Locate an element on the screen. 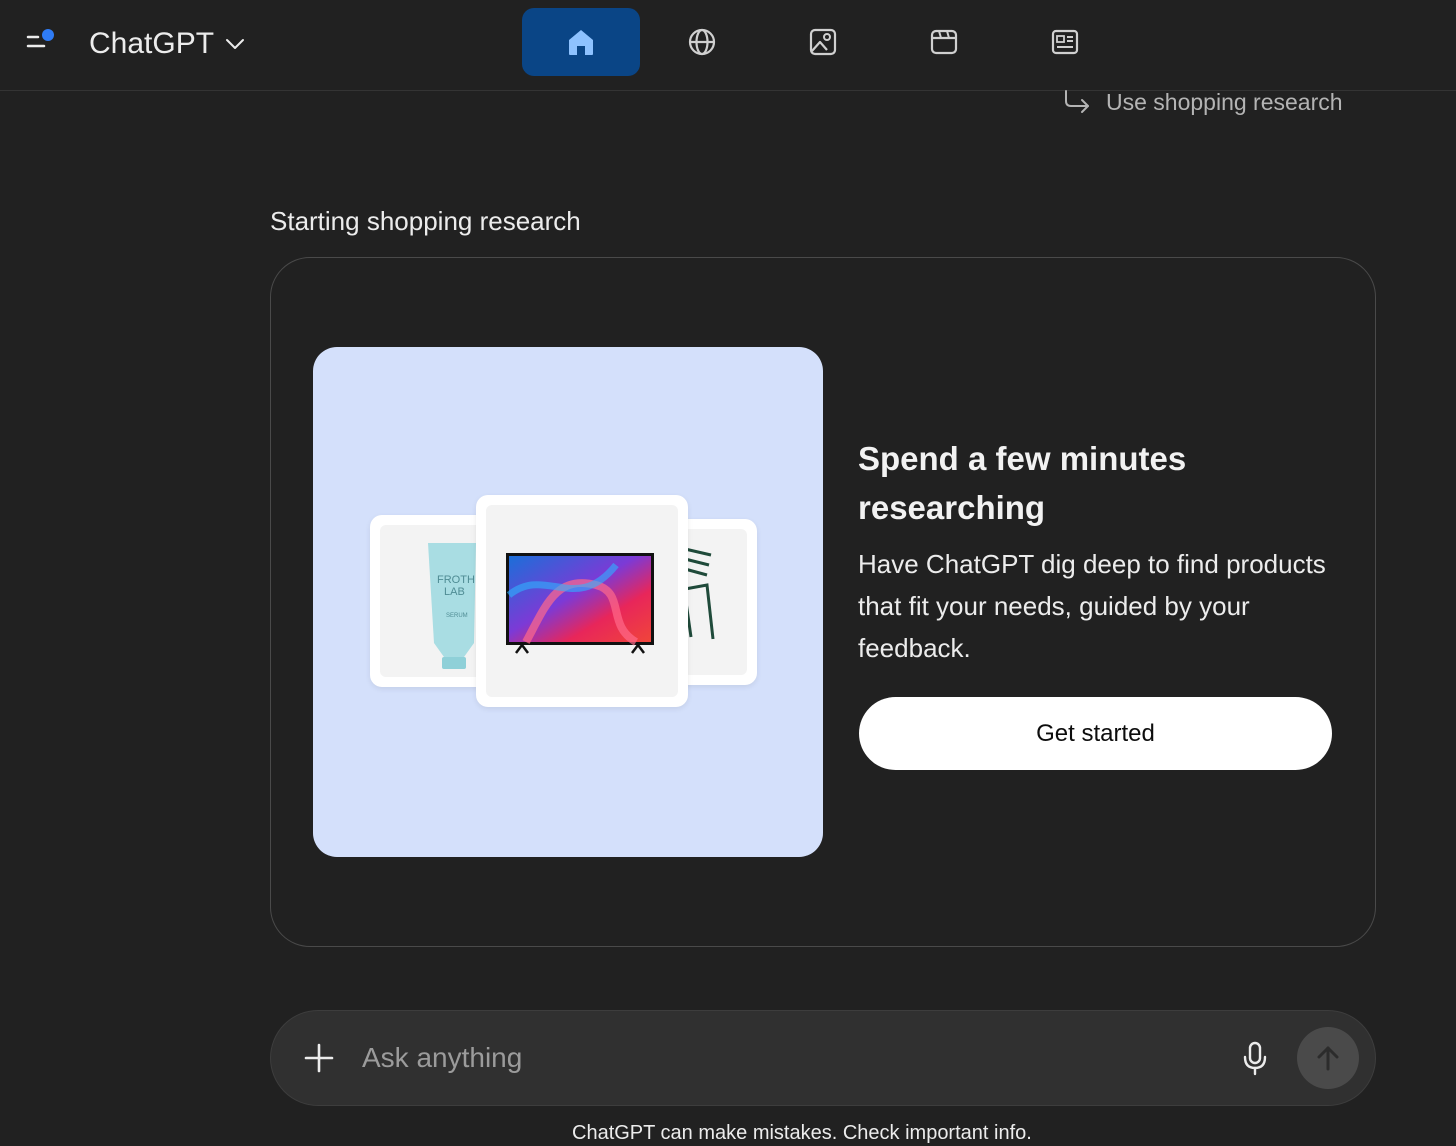 Image resolution: width=1456 pixels, height=1146 pixels. send-button is located at coordinates (1328, 1058).